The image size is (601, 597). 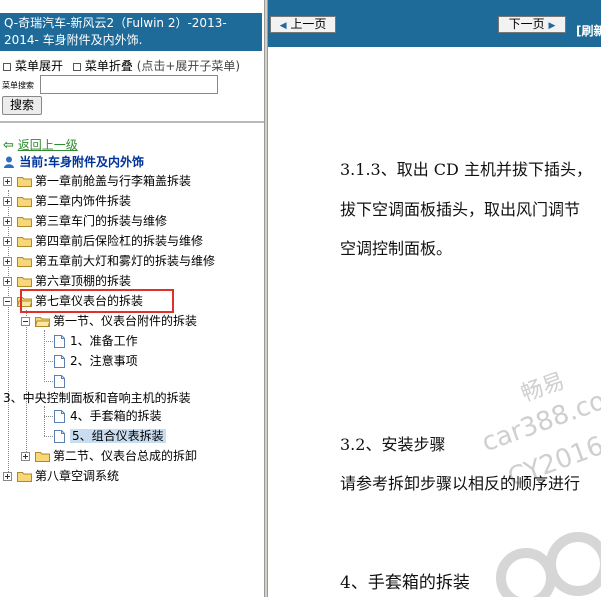 What do you see at coordinates (552, 26) in the screenshot?
I see `right-triangle-icon: ▶` at bounding box center [552, 26].